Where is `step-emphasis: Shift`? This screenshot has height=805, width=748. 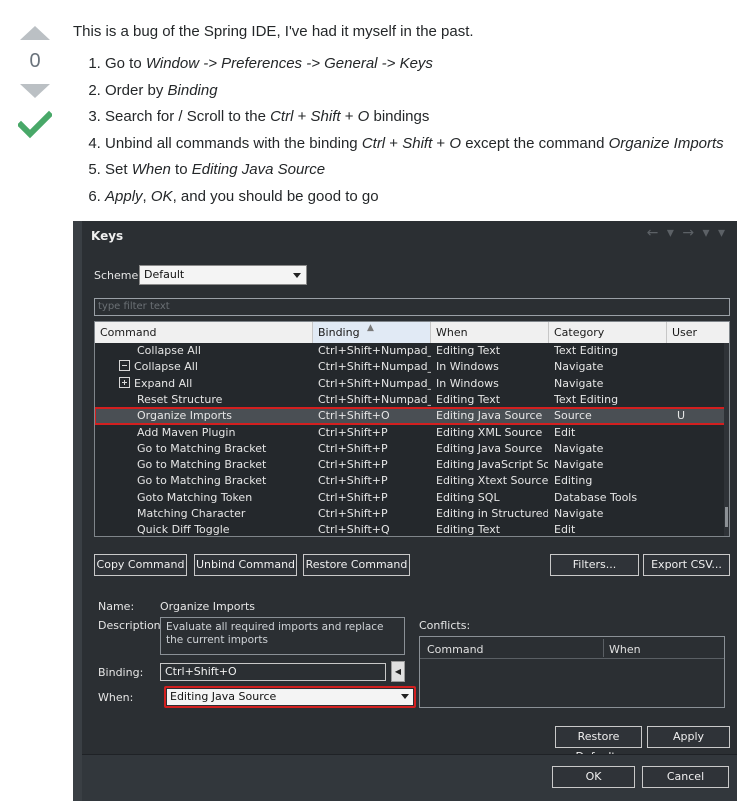
step-emphasis: Shift is located at coordinates (325, 116).